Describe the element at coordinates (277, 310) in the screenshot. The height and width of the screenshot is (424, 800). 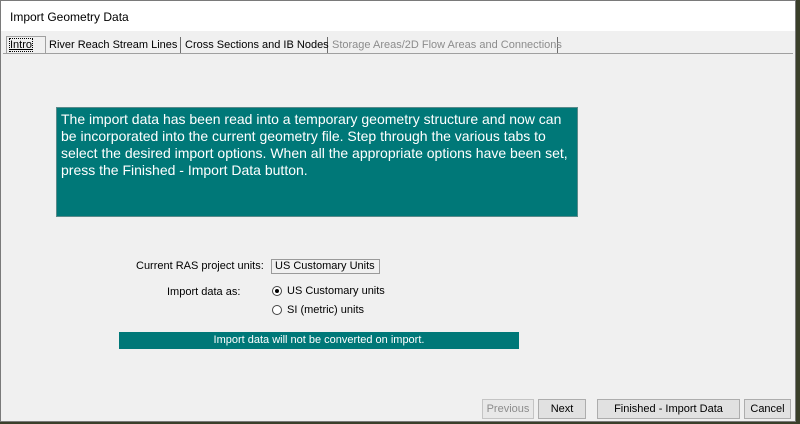
I see `radio-si-metric-button` at that location.